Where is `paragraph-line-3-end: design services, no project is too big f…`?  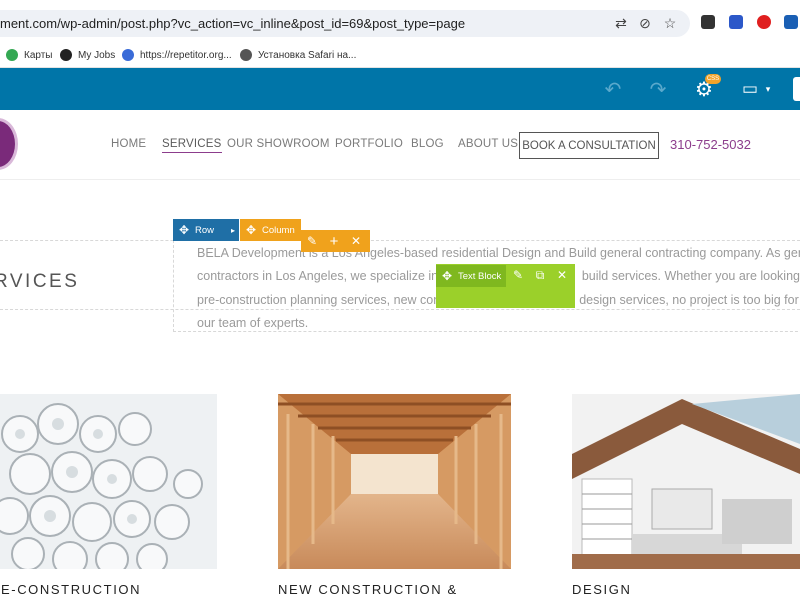
paragraph-line-3-end: design services, no project is too big f… is located at coordinates (689, 299).